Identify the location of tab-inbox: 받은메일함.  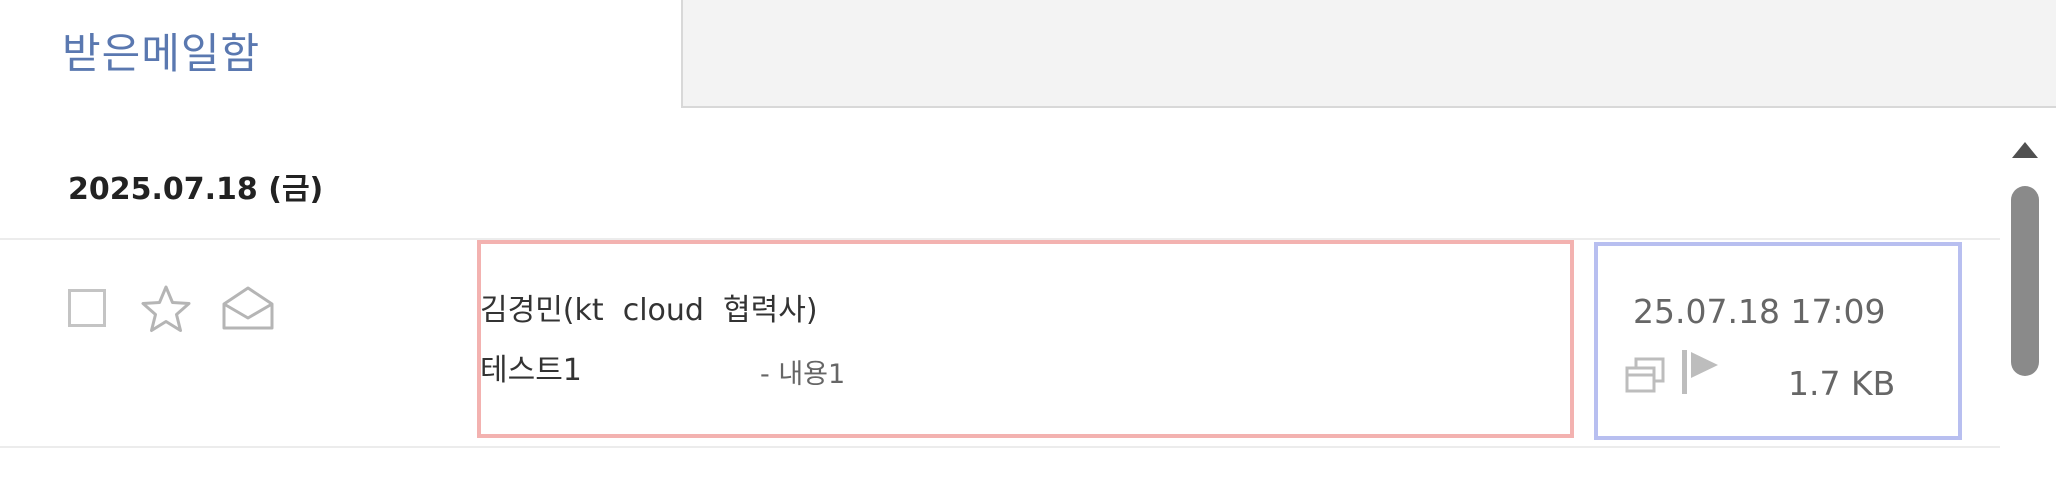
(341, 54).